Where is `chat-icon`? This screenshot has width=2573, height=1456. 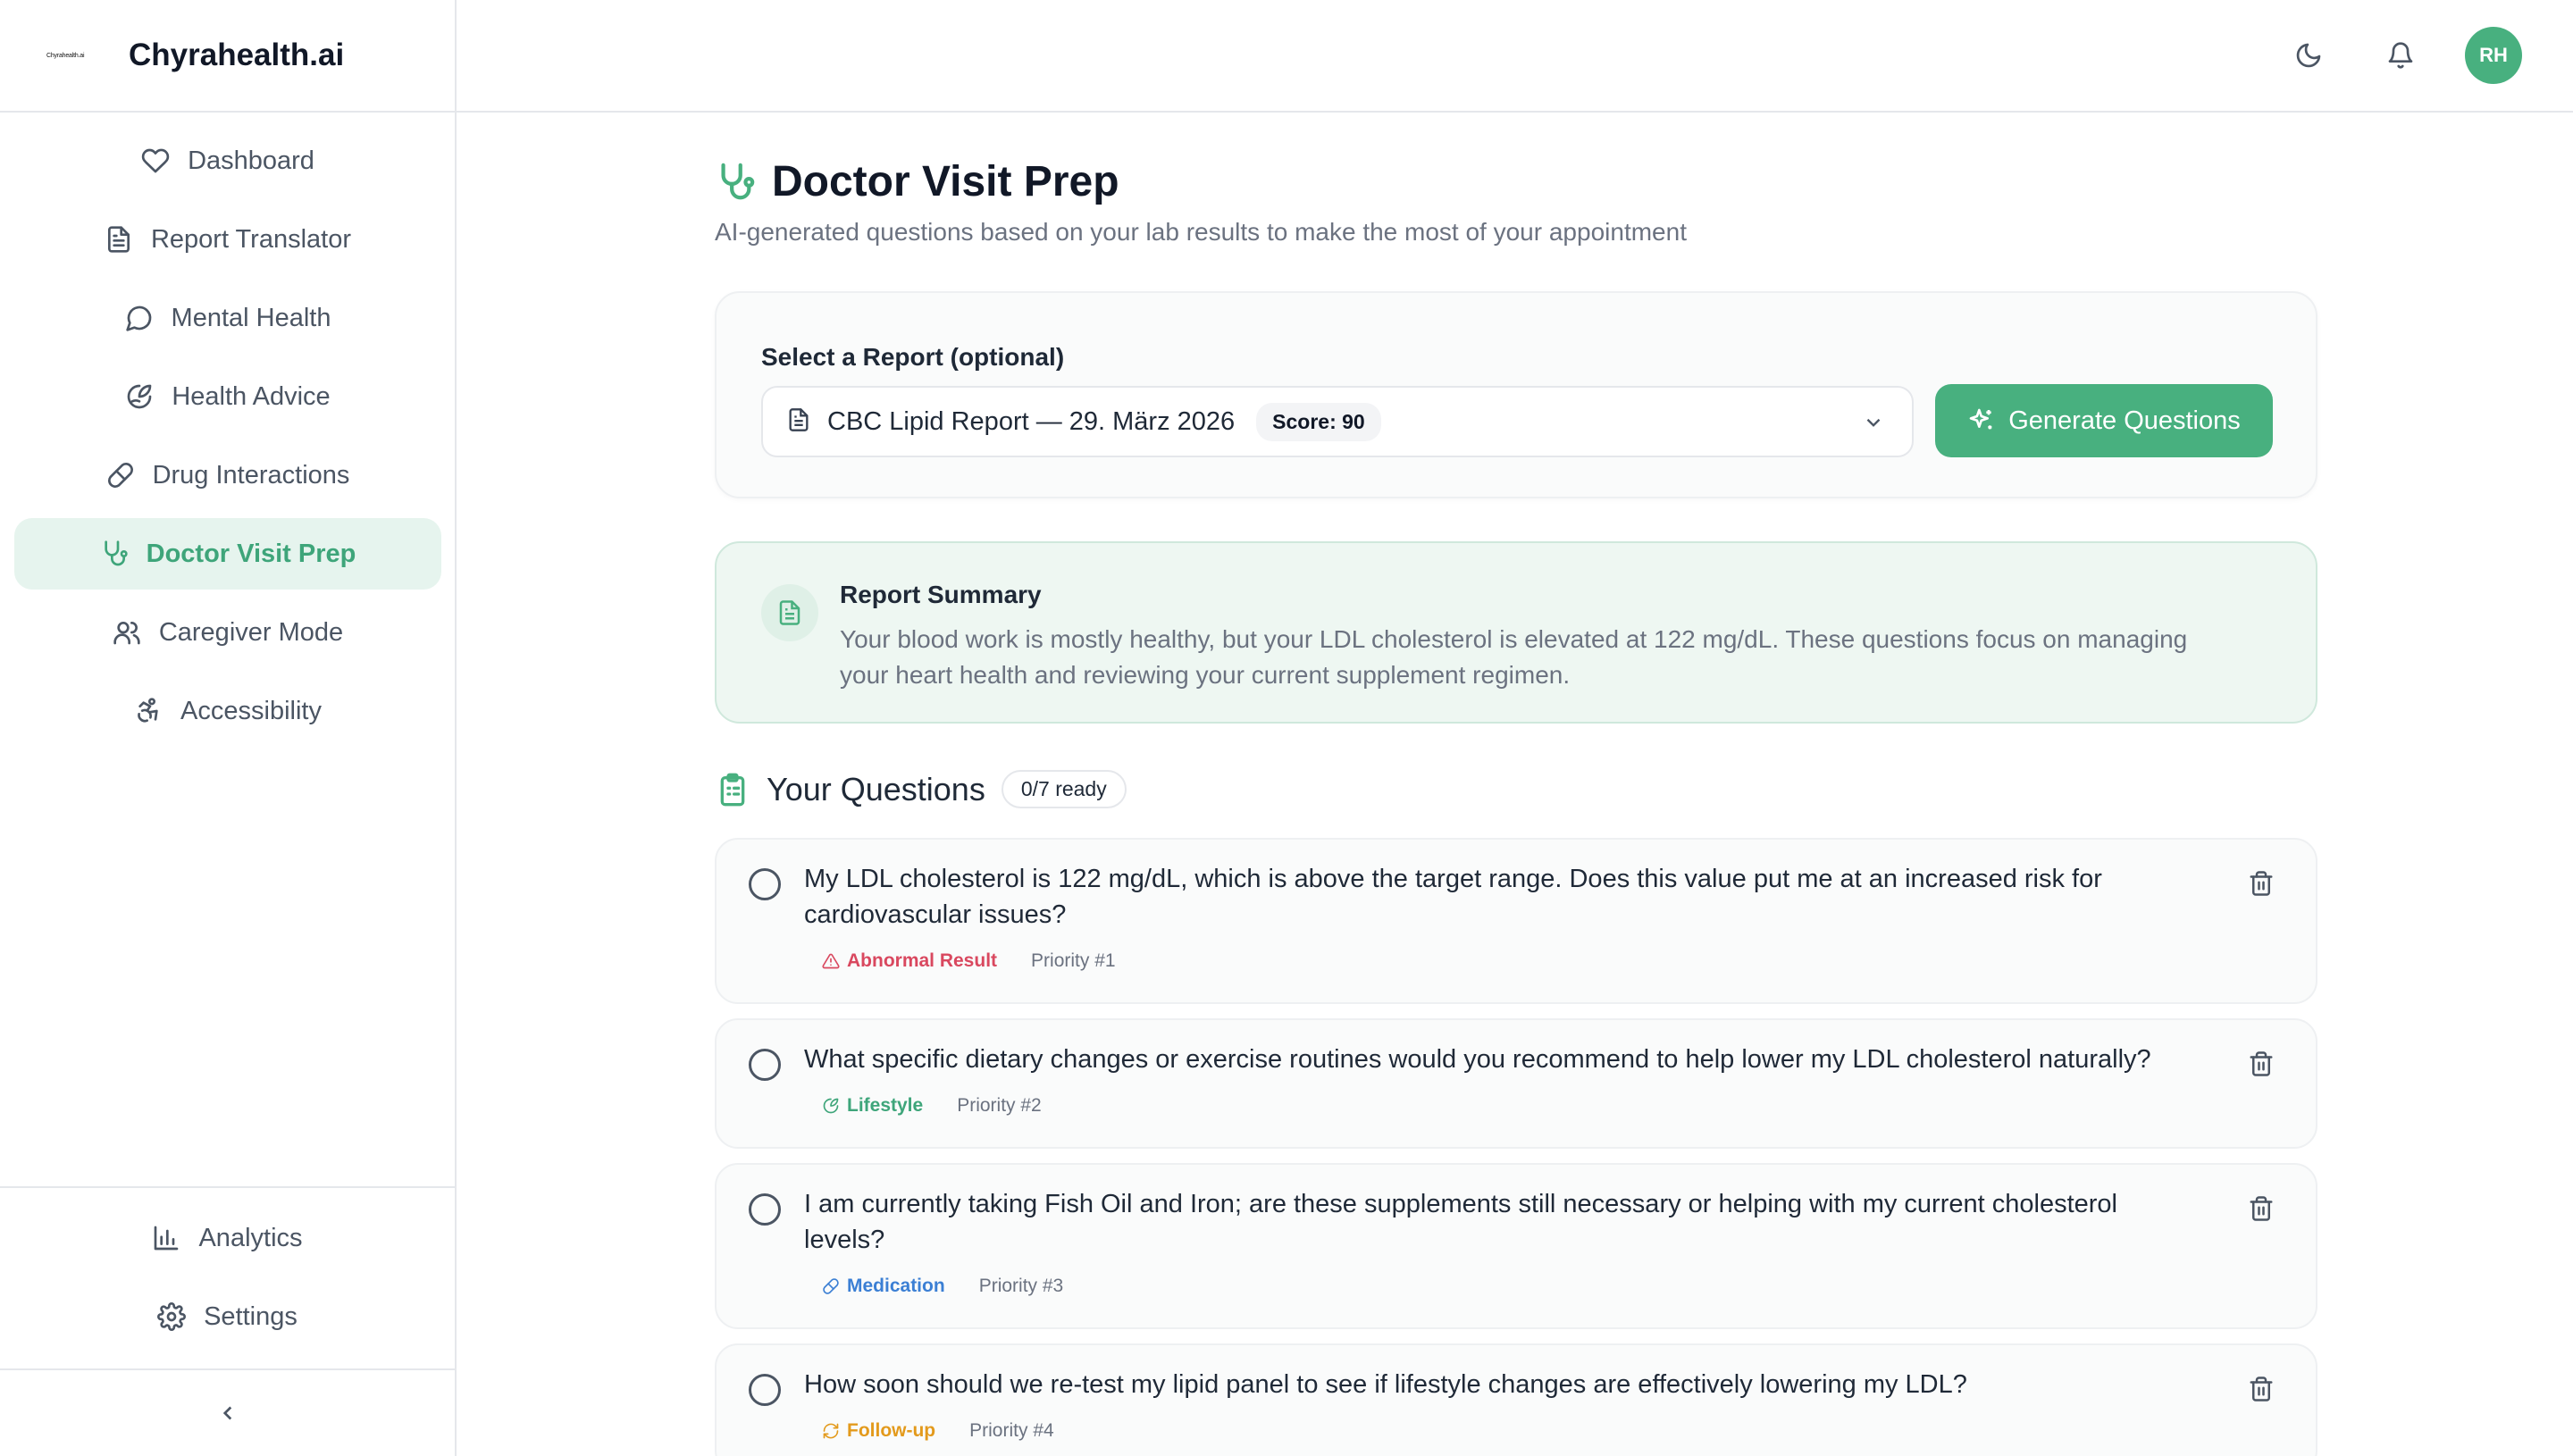
chat-icon is located at coordinates (138, 318).